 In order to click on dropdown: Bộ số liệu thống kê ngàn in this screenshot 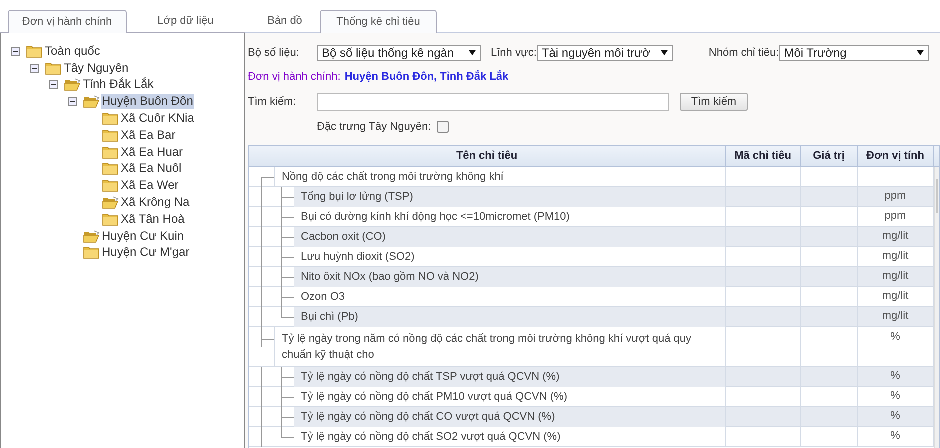, I will do `click(399, 53)`.